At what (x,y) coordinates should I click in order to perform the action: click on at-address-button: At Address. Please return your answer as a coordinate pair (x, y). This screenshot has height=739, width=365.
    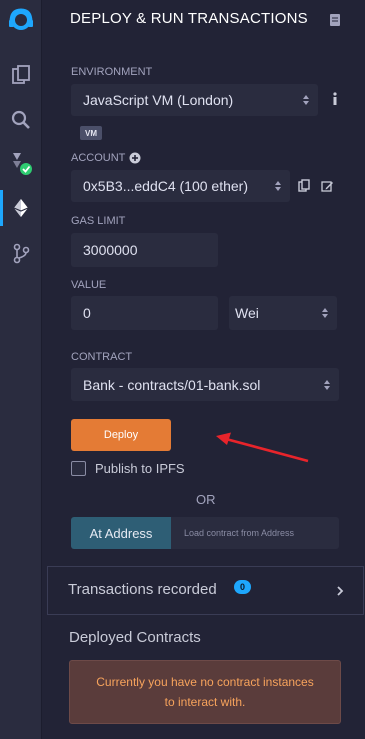
    Looking at the image, I should click on (121, 533).